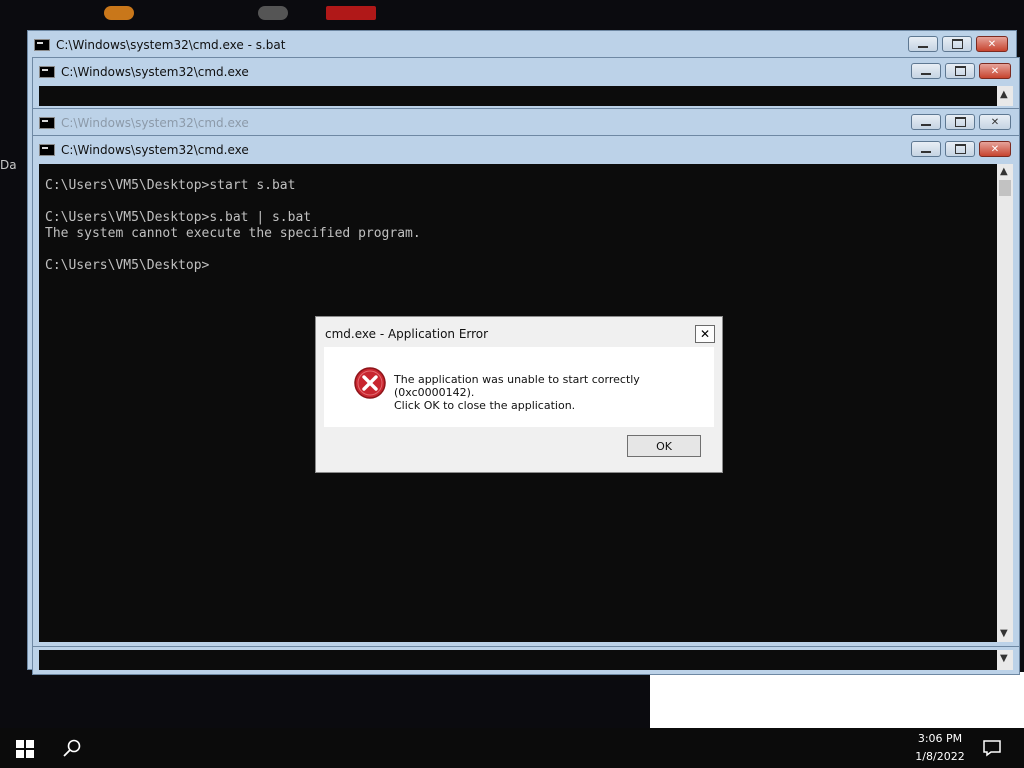 The height and width of the screenshot is (768, 1024). What do you see at coordinates (522, 45) in the screenshot?
I see `titlebar: C:\Windows\system32\cmd.exe - s.bat ✕` at bounding box center [522, 45].